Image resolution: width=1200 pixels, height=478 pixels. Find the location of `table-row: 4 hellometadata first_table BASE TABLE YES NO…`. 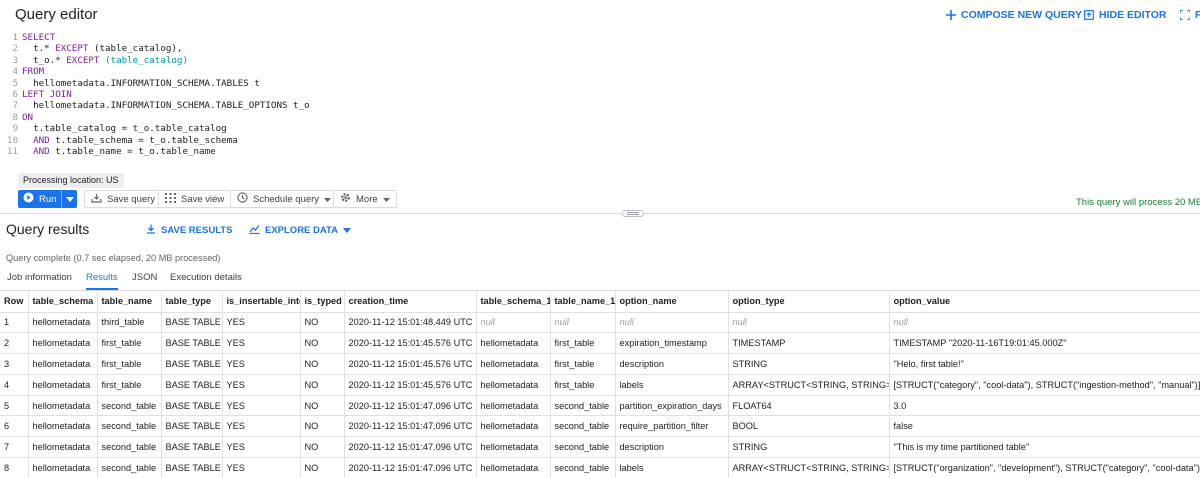

table-row: 4 hellometadata first_table BASE TABLE YES NO… is located at coordinates (600, 385).